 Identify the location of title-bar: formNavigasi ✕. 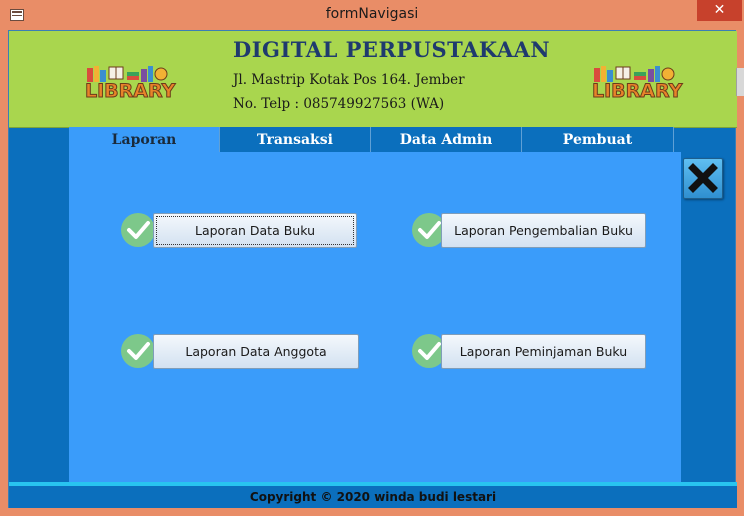
(372, 15).